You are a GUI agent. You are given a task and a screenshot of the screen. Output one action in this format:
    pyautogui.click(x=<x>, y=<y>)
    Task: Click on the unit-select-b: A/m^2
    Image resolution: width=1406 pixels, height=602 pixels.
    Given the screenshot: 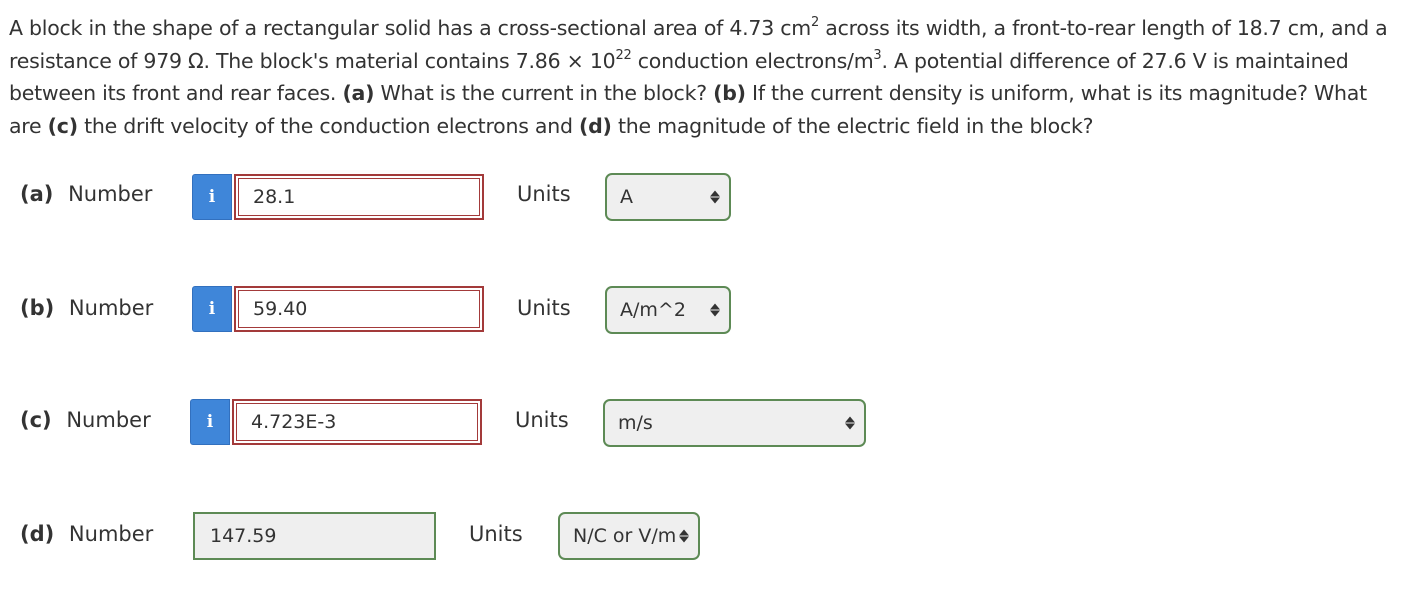 What is the action you would take?
    pyautogui.click(x=668, y=310)
    